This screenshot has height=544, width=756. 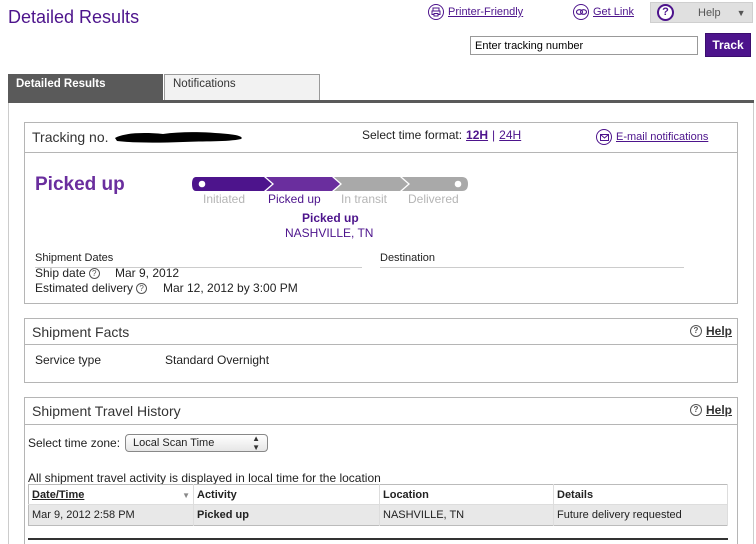 What do you see at coordinates (330, 218) in the screenshot?
I see `current-status-text: Picked up` at bounding box center [330, 218].